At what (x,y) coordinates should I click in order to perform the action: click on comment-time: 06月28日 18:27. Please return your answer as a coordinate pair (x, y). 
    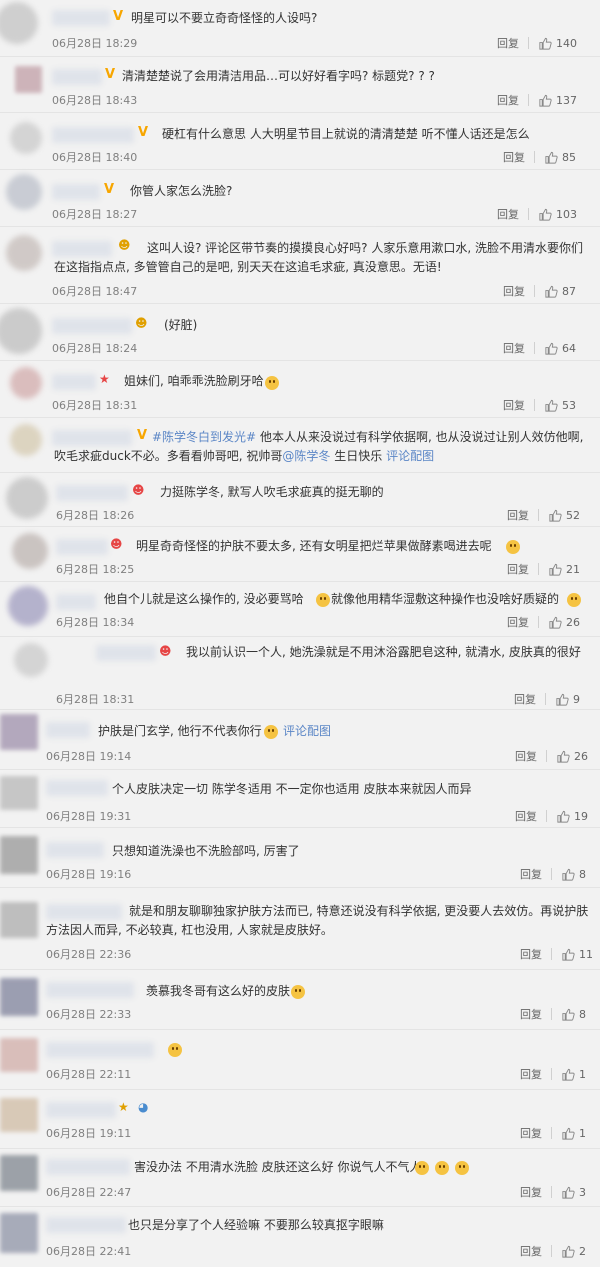
    Looking at the image, I should click on (95, 214).